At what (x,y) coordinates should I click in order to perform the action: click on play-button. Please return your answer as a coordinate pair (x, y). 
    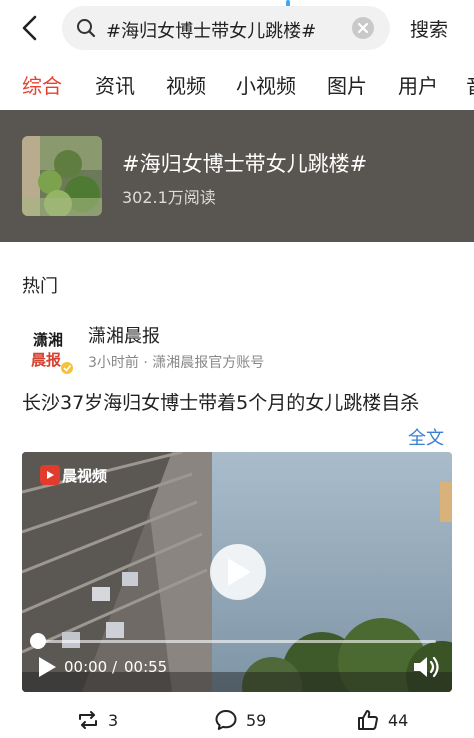
    Looking at the image, I should click on (238, 572).